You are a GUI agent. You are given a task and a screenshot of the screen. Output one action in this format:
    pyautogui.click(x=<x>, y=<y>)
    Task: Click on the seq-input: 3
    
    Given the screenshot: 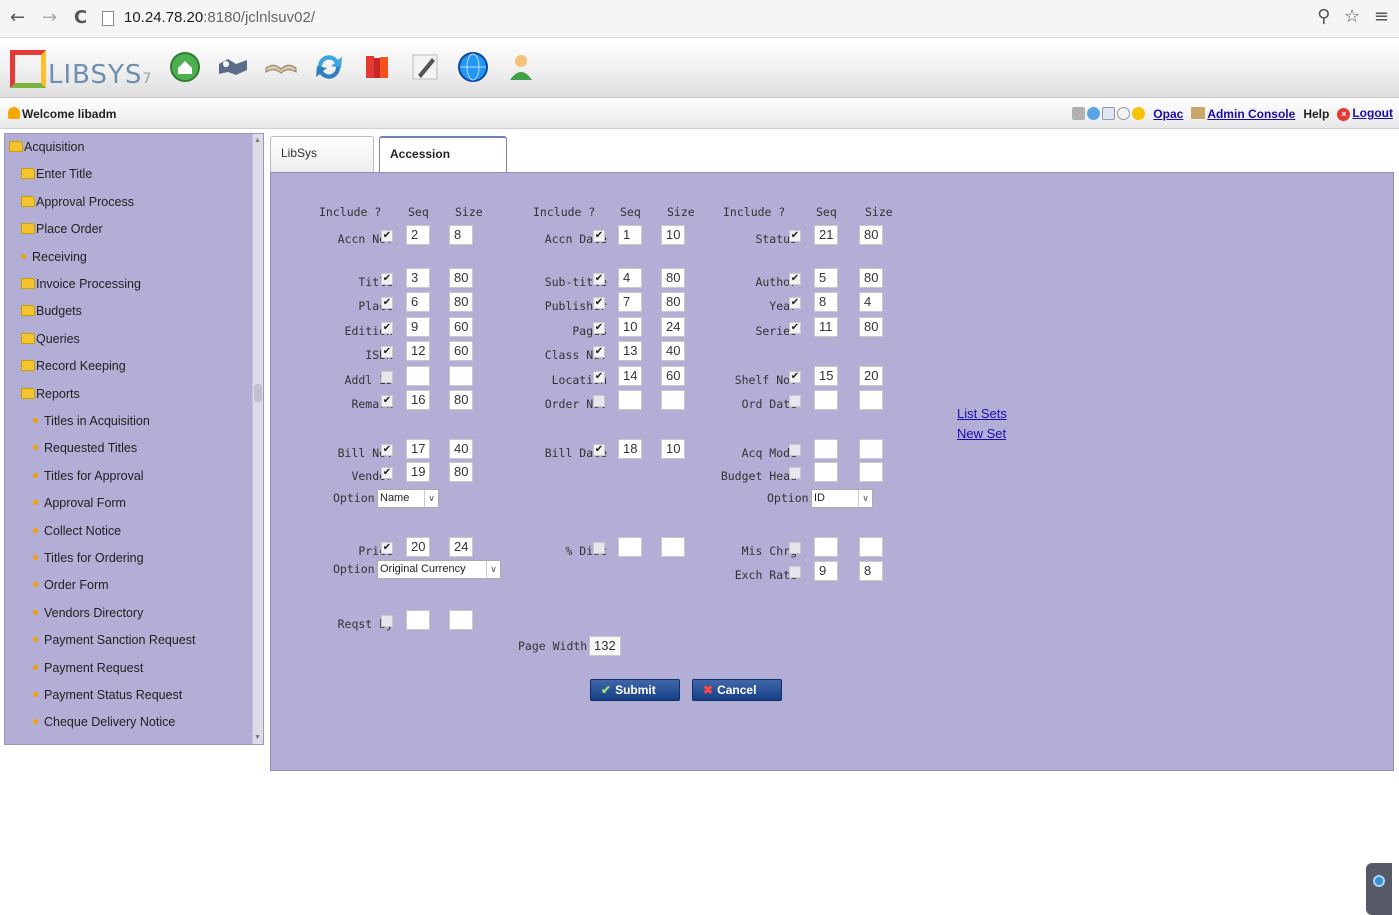 What is the action you would take?
    pyautogui.click(x=418, y=278)
    